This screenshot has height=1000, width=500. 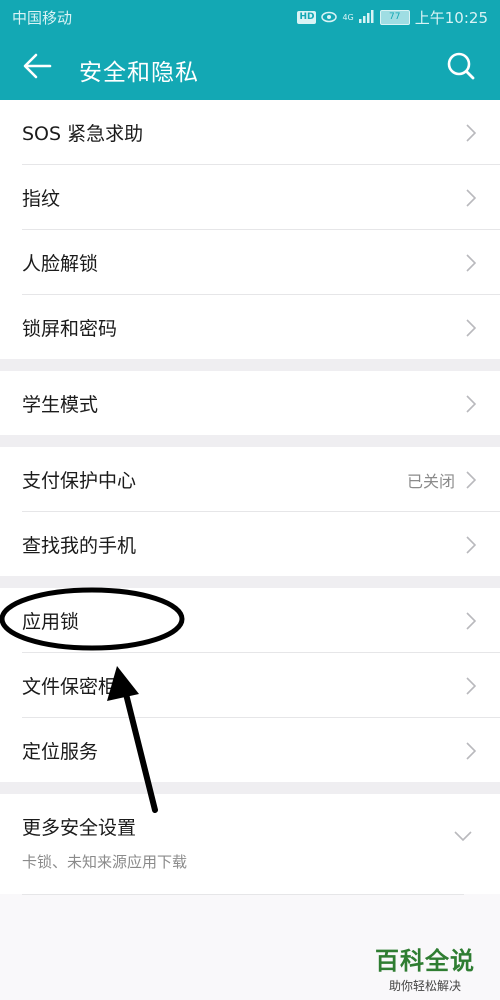 What do you see at coordinates (424, 986) in the screenshot?
I see `watermark-subtitle: 助你轻松解决` at bounding box center [424, 986].